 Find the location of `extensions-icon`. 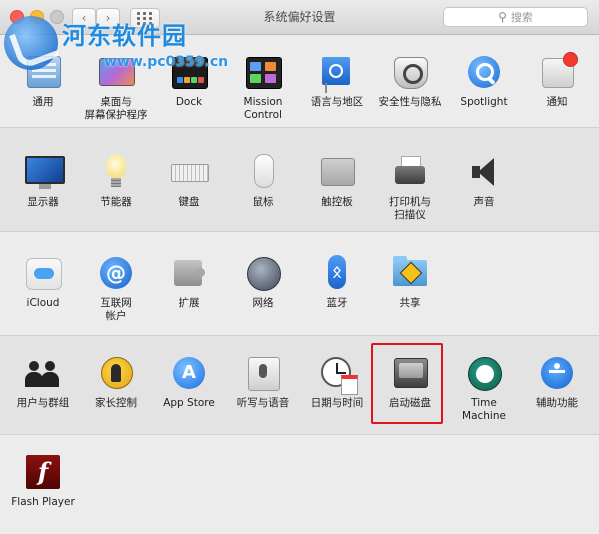

extensions-icon is located at coordinates (189, 273).